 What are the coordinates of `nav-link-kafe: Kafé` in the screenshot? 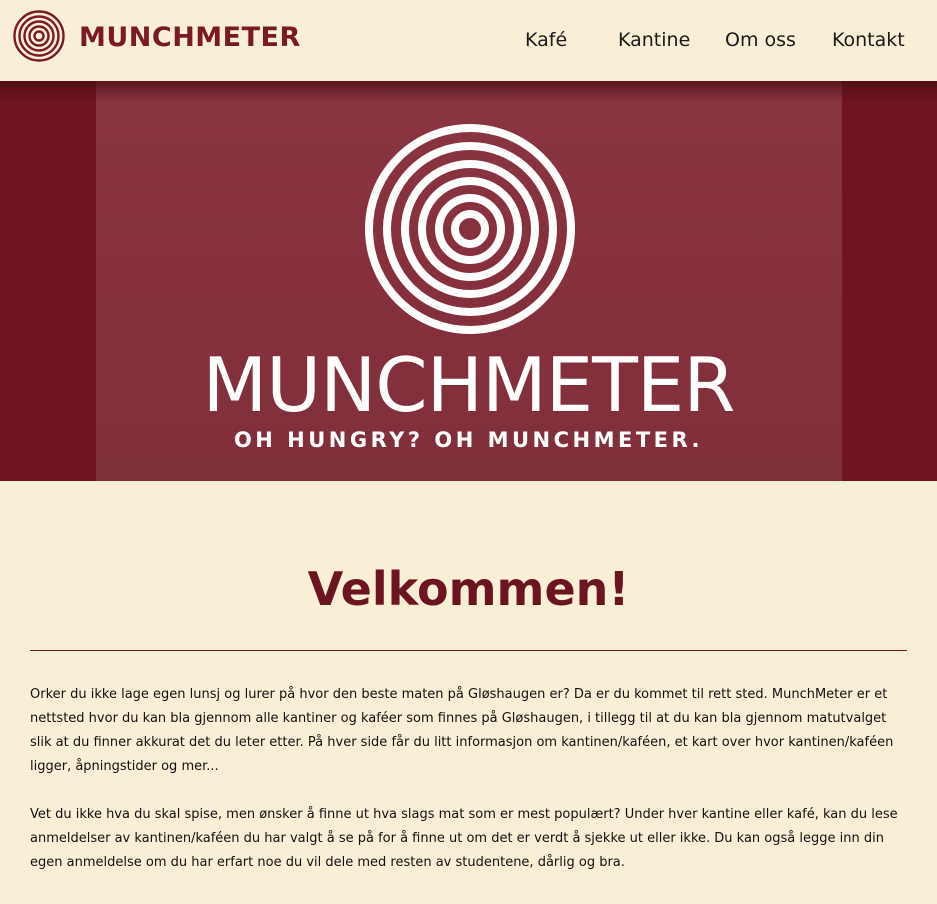 It's located at (546, 40).